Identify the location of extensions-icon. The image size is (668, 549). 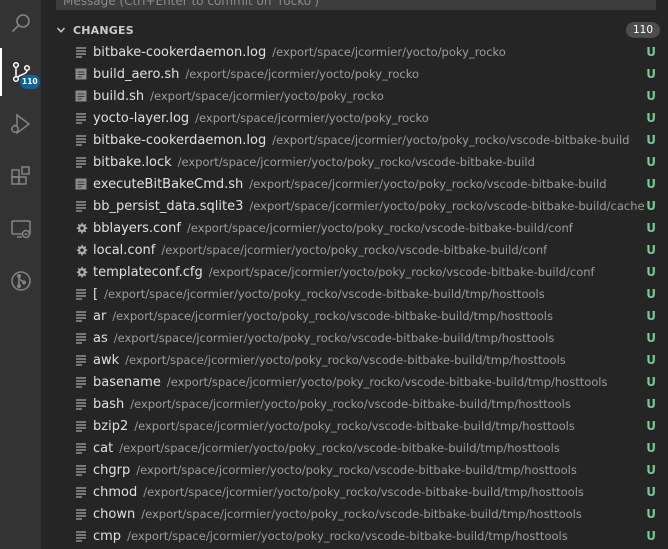
(21, 177).